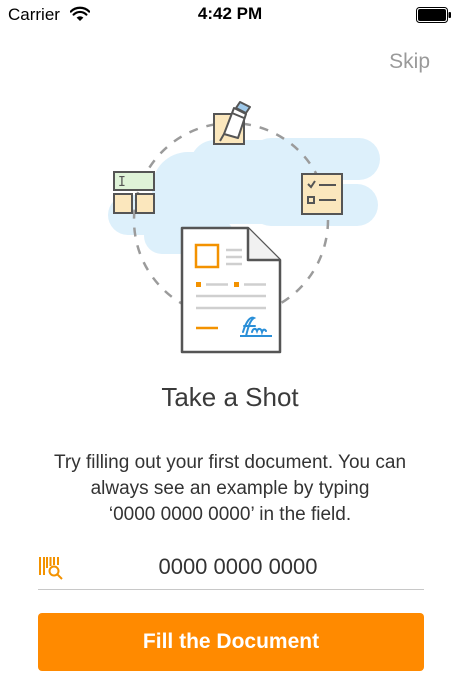 Image resolution: width=460 pixels, height=690 pixels. I want to click on status-time: 4:42 PM, so click(230, 13).